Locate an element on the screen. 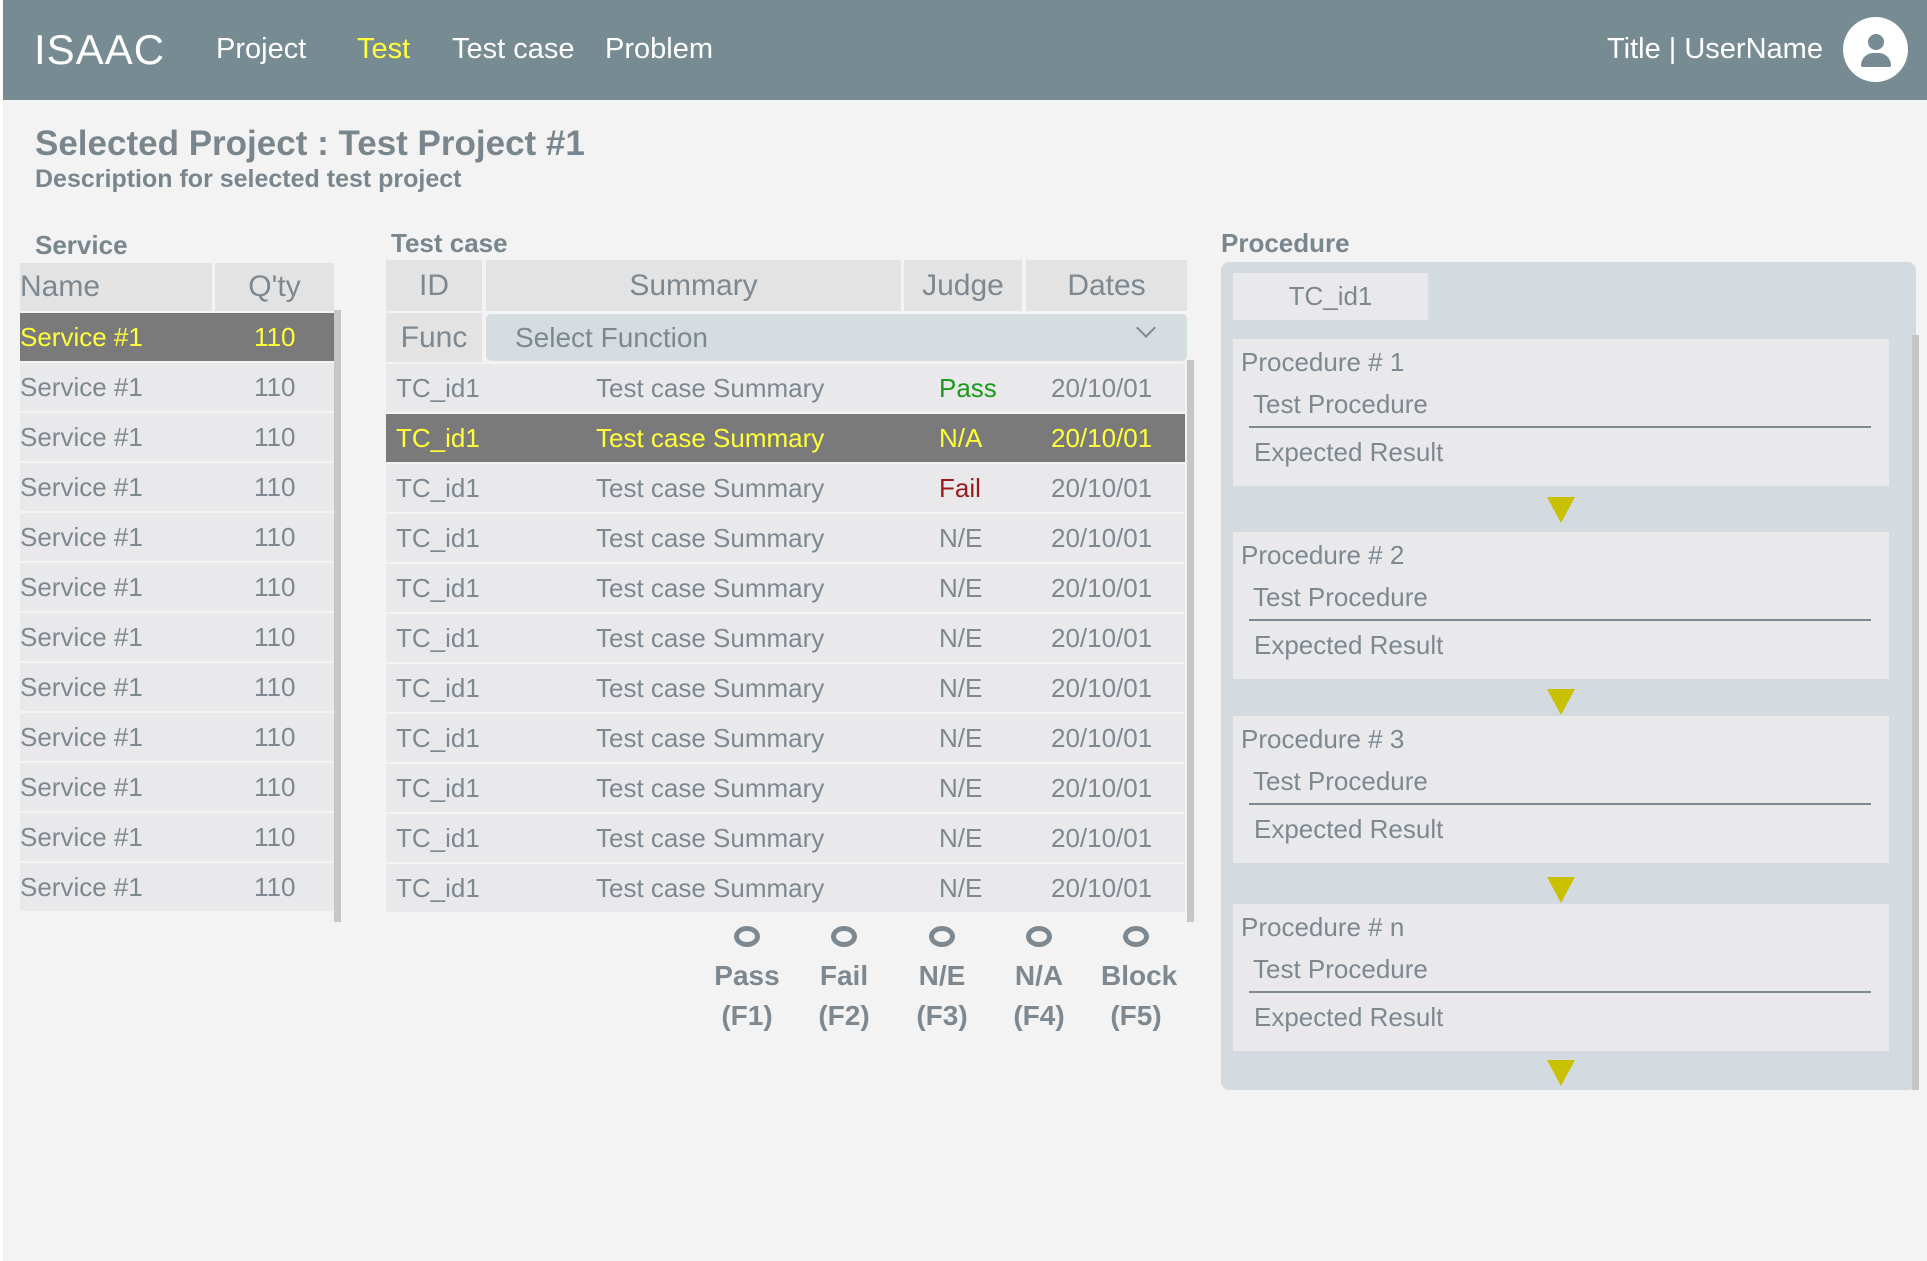 This screenshot has width=1927, height=1261. testcase-header-dates: Dates is located at coordinates (1106, 285).